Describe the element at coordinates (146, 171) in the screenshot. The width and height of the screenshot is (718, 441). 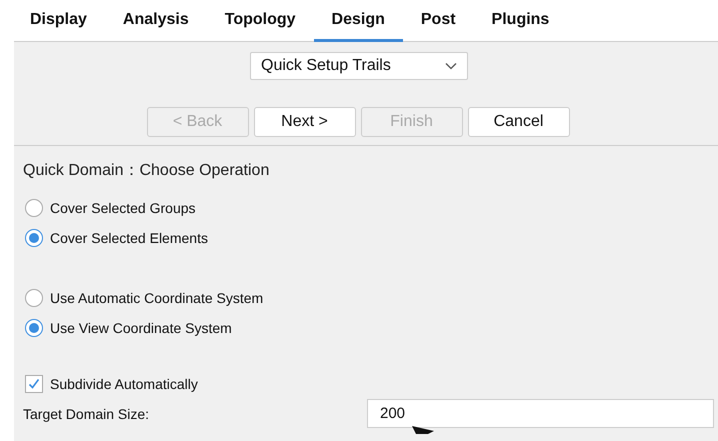
I see `section-heading: Quick Domain：Choose Operation` at that location.